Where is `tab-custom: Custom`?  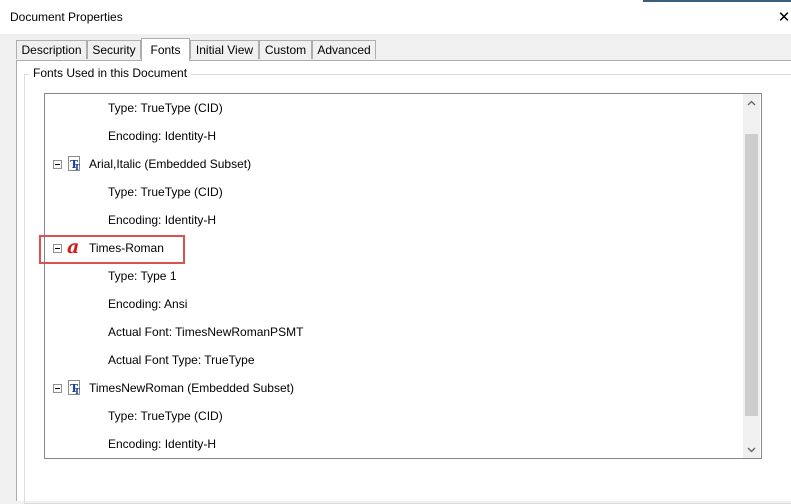
tab-custom: Custom is located at coordinates (285, 49).